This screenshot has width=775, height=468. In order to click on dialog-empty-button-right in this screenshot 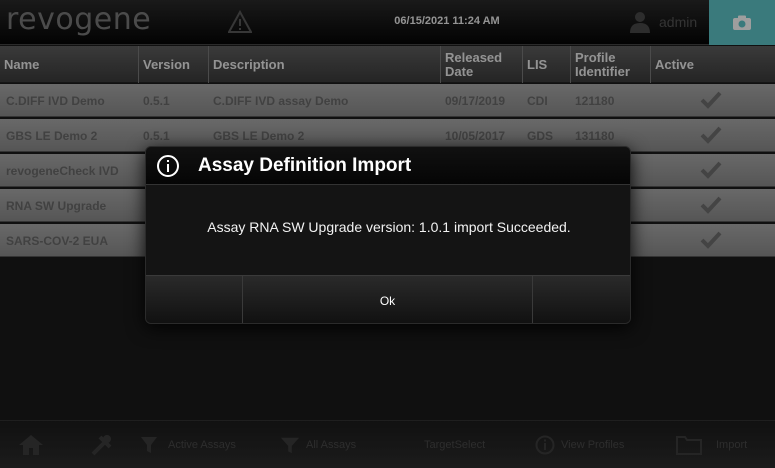, I will do `click(581, 299)`.